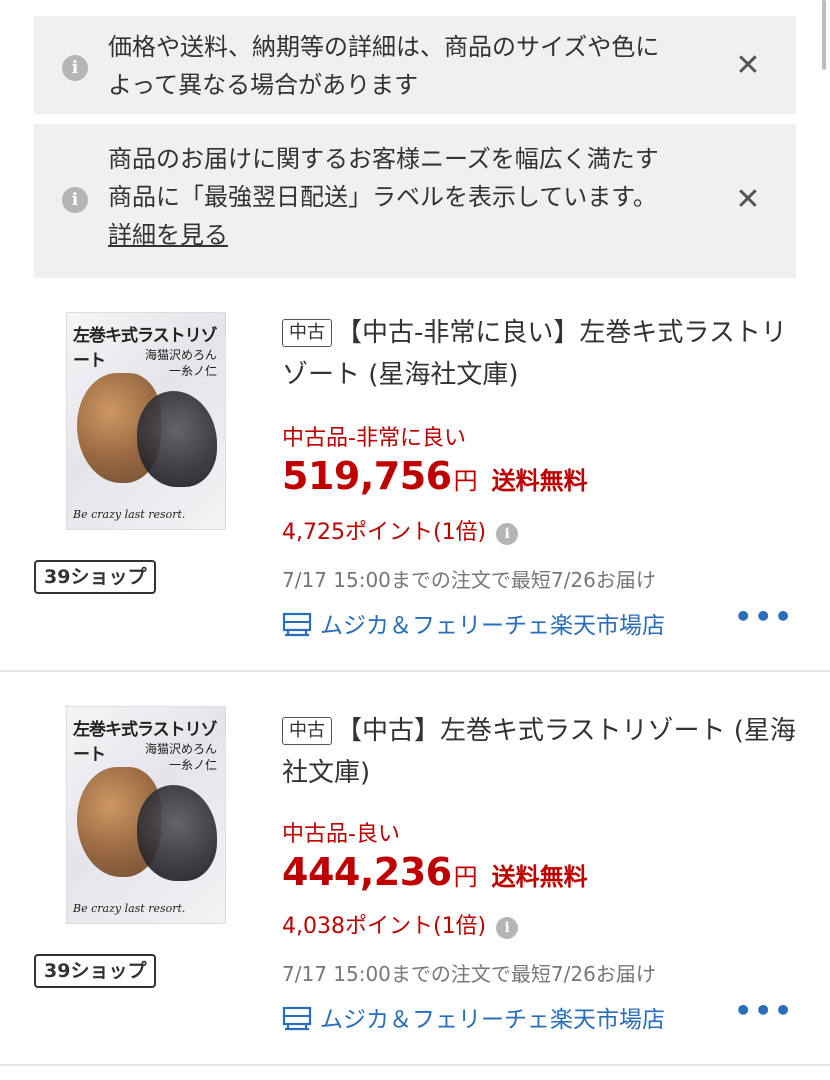  I want to click on notice-line: よって異なる場合があります, so click(263, 85).